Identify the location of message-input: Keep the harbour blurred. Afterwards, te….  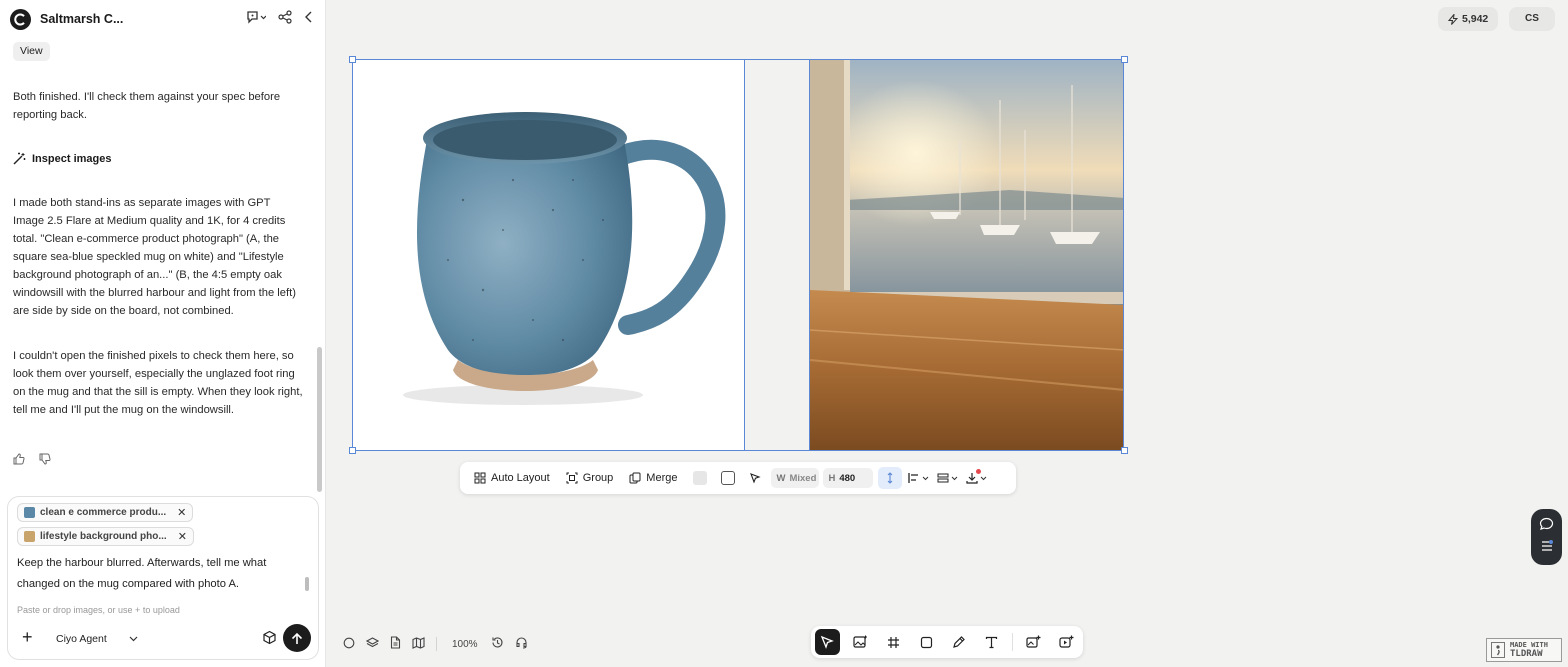
(159, 574).